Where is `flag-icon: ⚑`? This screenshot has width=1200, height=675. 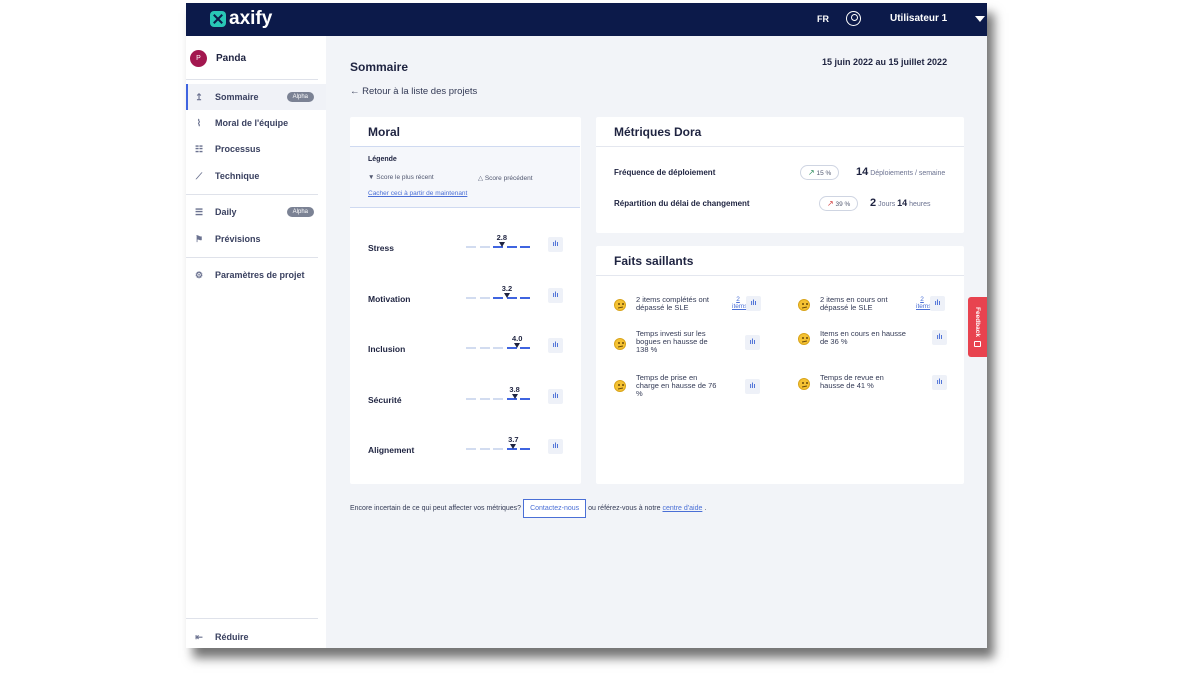 flag-icon: ⚑ is located at coordinates (199, 238).